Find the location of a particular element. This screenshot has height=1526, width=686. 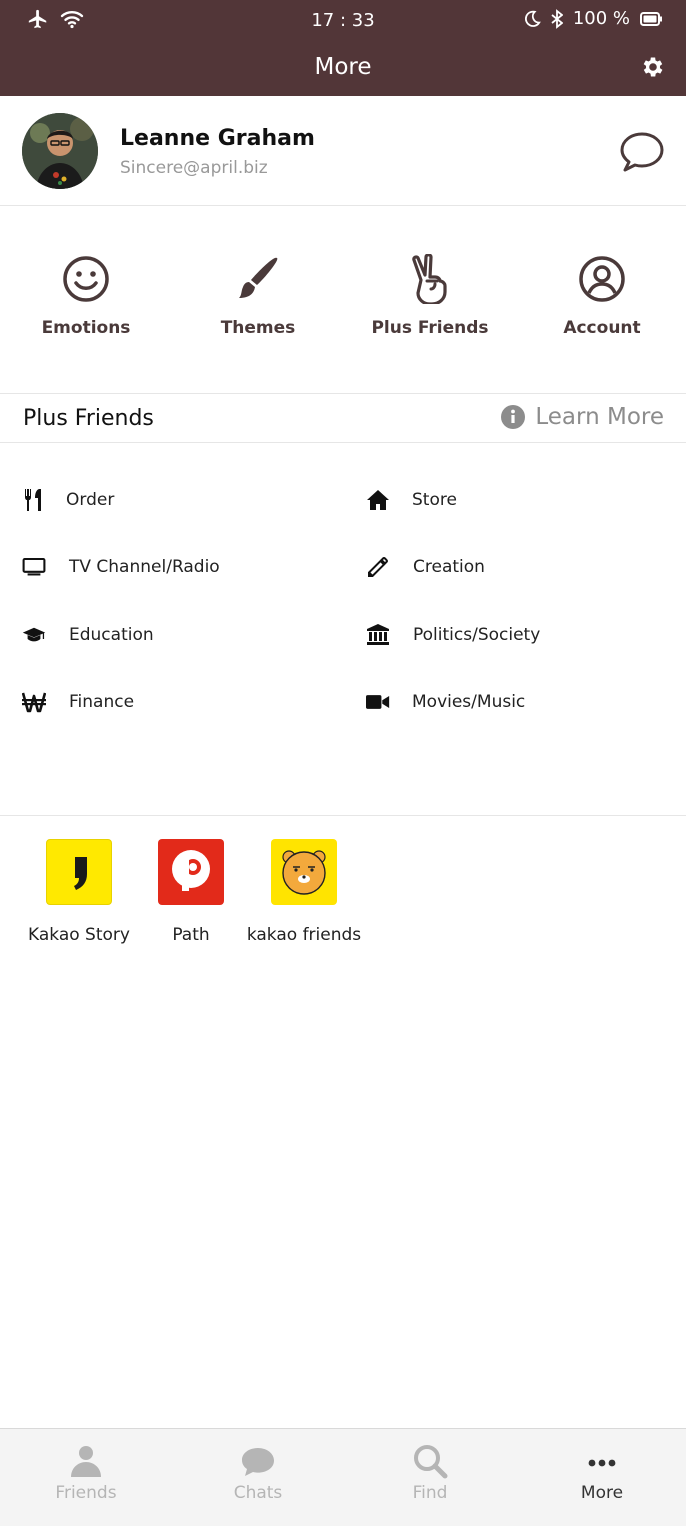

section-divider is located at coordinates (343, 815).